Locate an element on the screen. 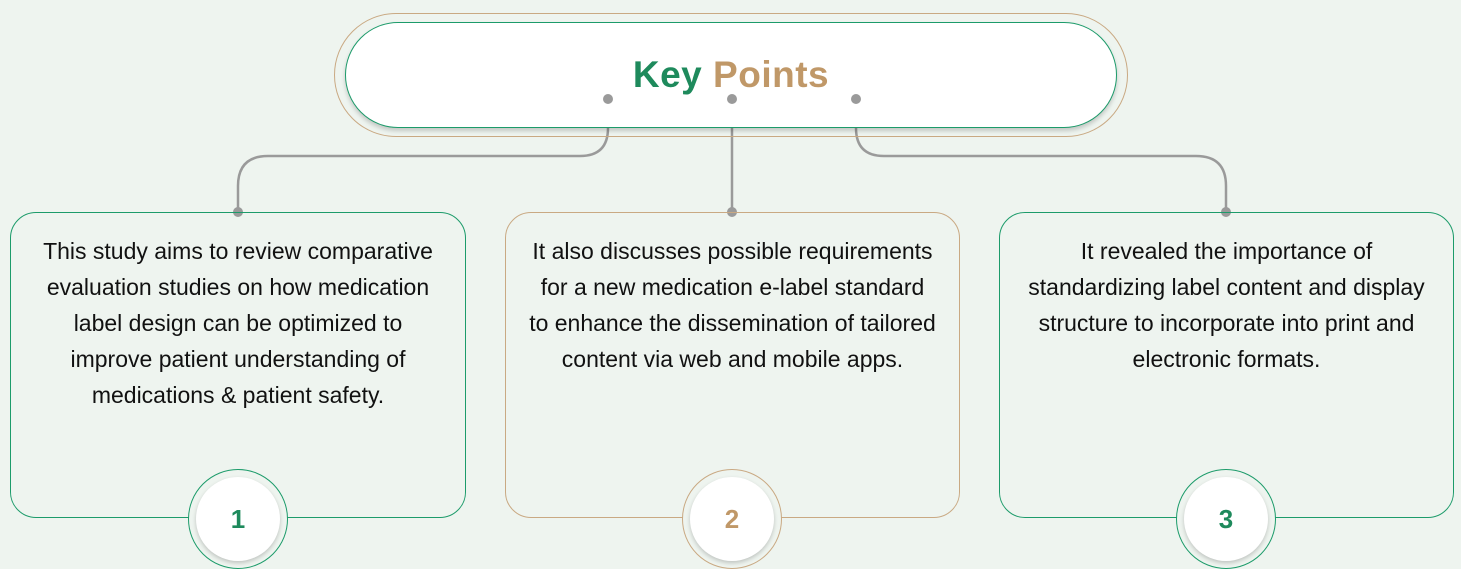 Image resolution: width=1461 pixels, height=569 pixels. page-title: Key Points is located at coordinates (731, 75).